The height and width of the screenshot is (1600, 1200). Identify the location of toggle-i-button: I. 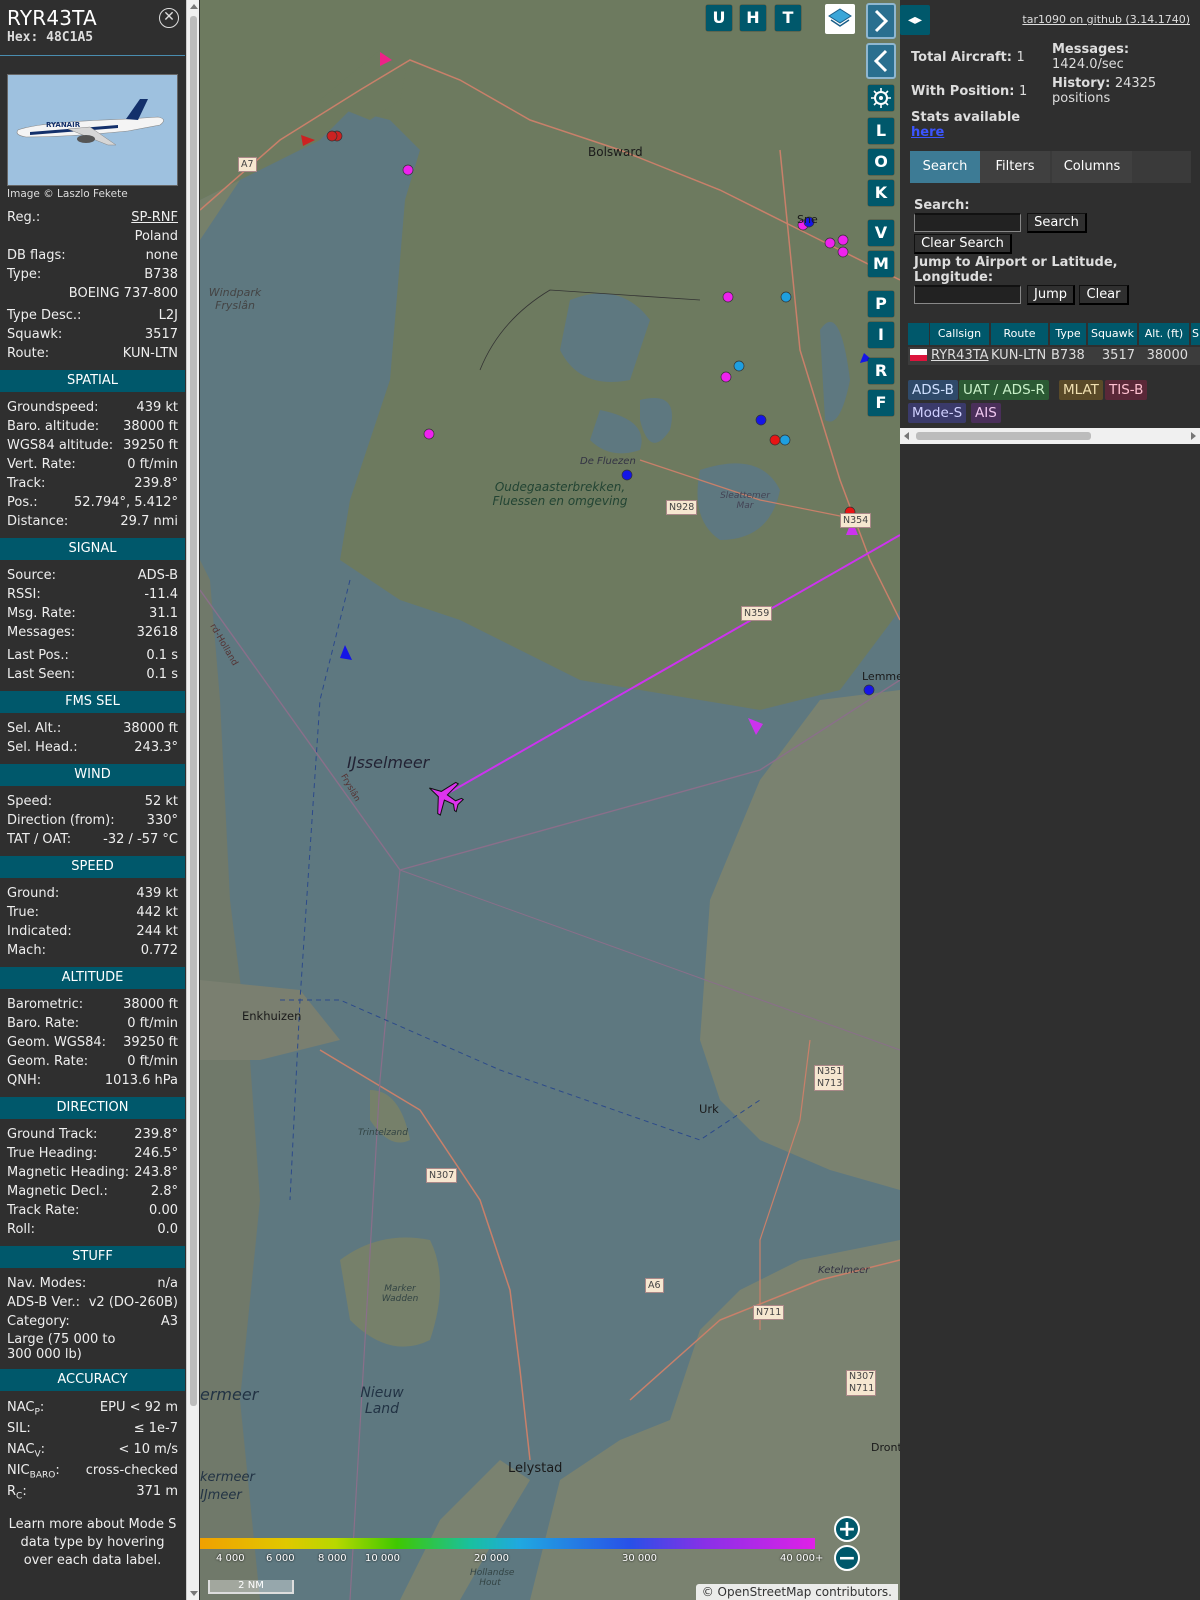
(881, 335).